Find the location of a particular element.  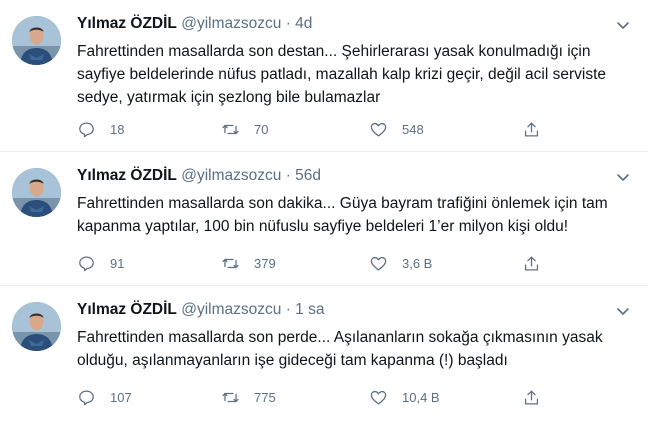

tweet-header: Yılmaz ÖZDİL @yilmazsozcu · 56d is located at coordinates (199, 176).